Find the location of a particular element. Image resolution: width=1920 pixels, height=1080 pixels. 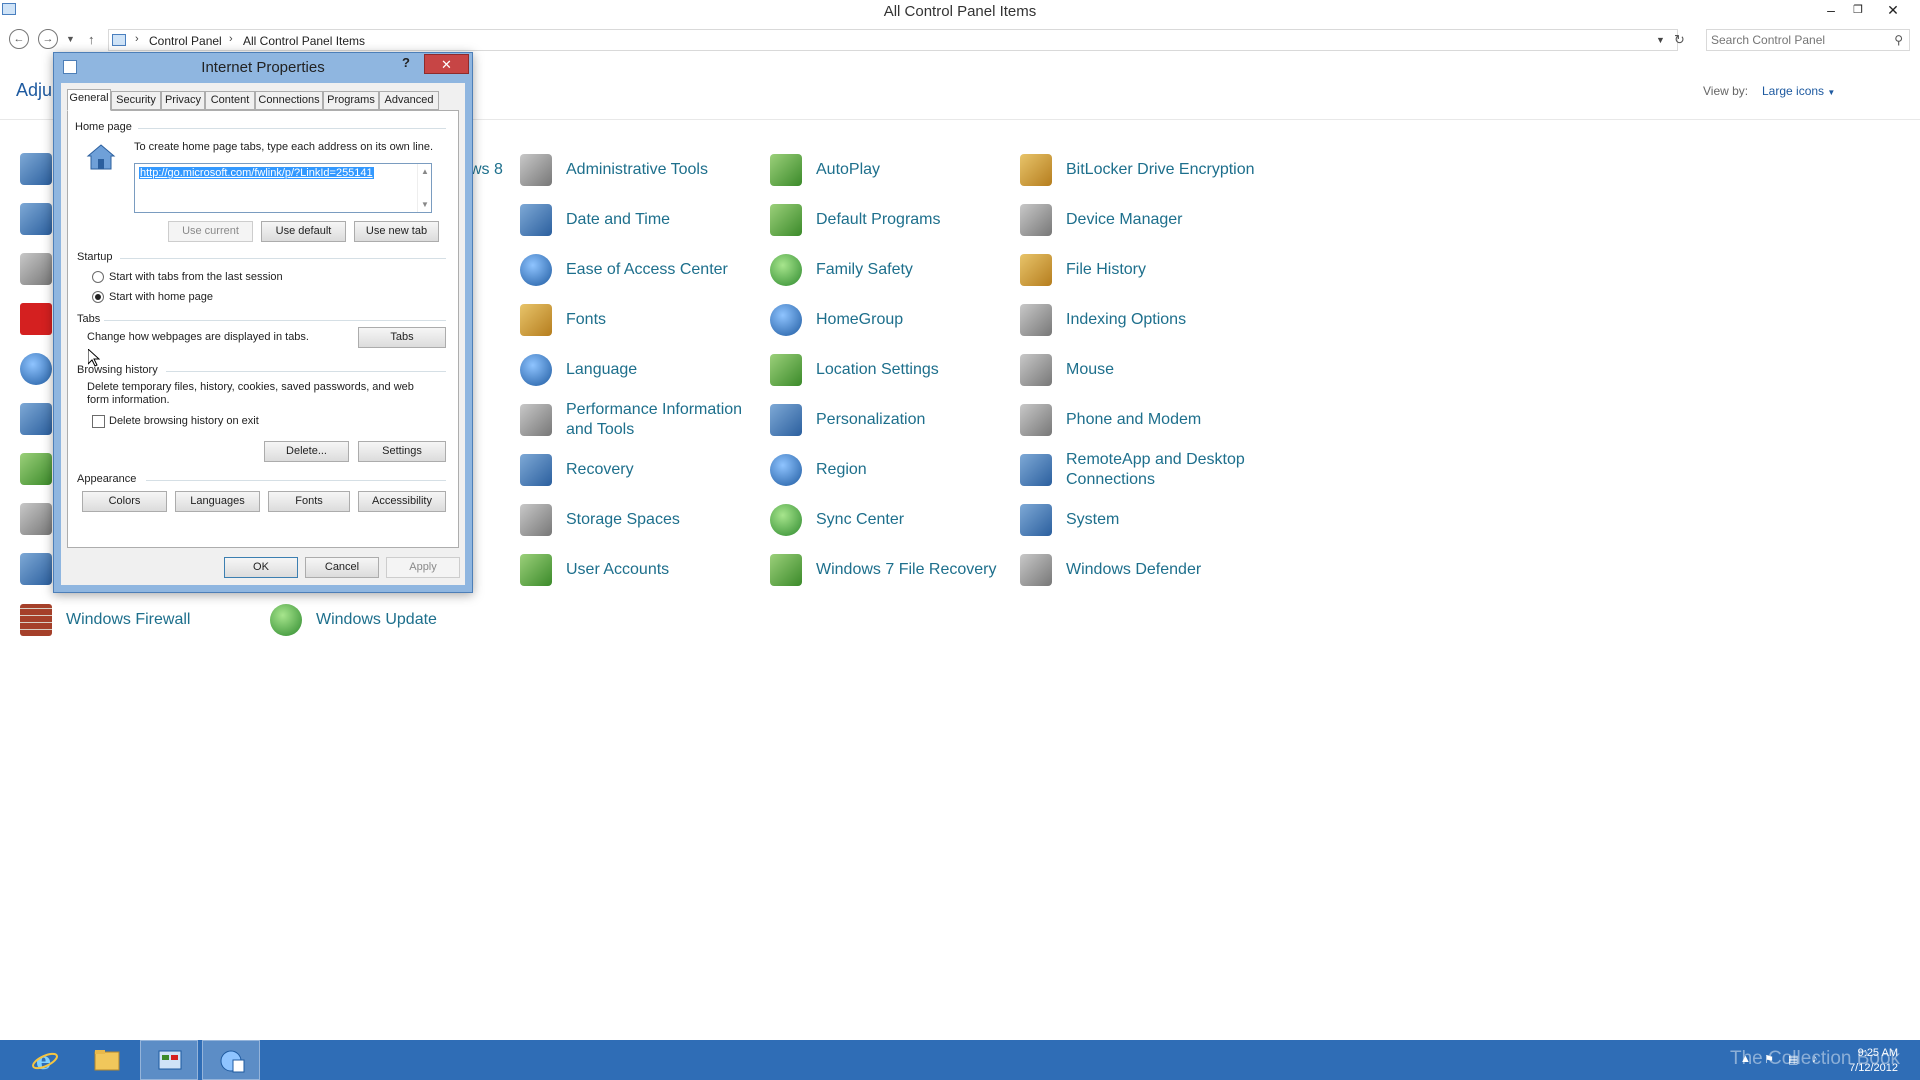

cp-item-homegroup: HomeGroup is located at coordinates (836, 320).